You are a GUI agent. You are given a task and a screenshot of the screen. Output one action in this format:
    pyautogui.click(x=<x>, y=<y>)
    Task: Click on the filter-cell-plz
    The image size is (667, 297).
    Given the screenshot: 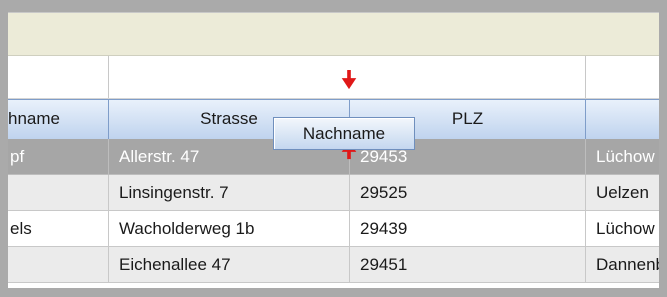 What is the action you would take?
    pyautogui.click(x=467, y=77)
    